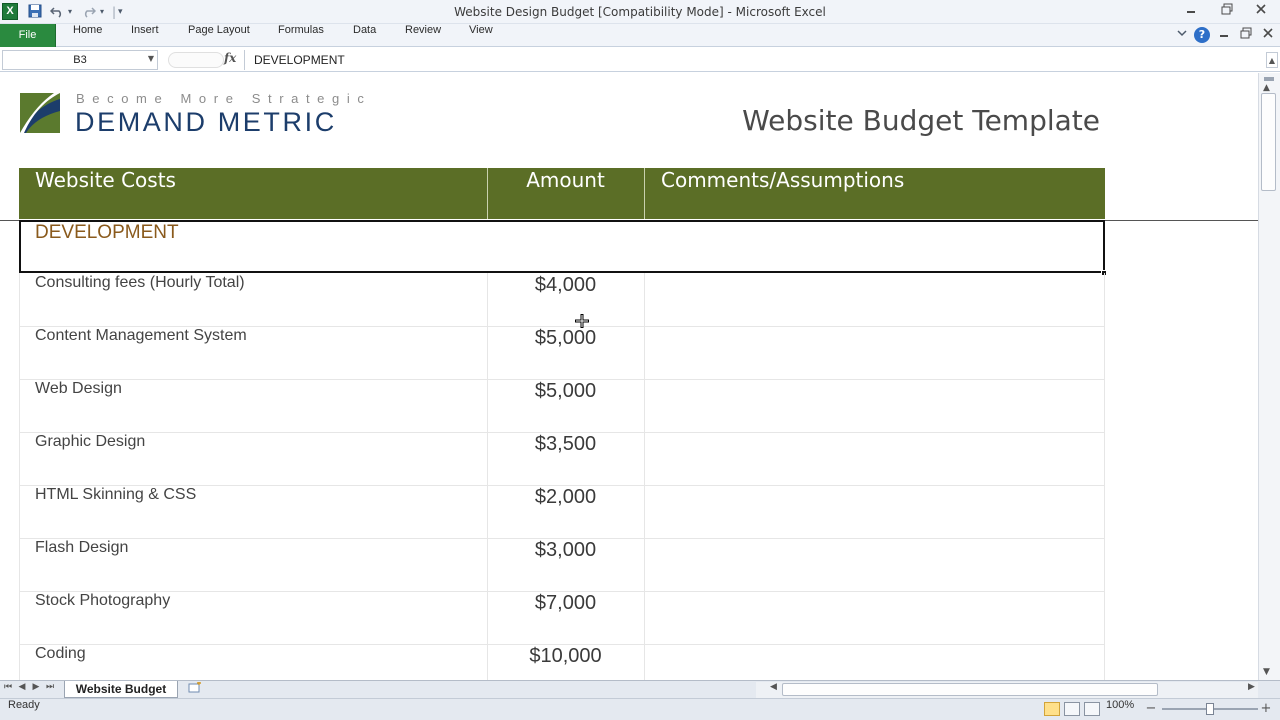 This screenshot has width=1280, height=720. I want to click on amount-cell: $10,000, so click(565, 662).